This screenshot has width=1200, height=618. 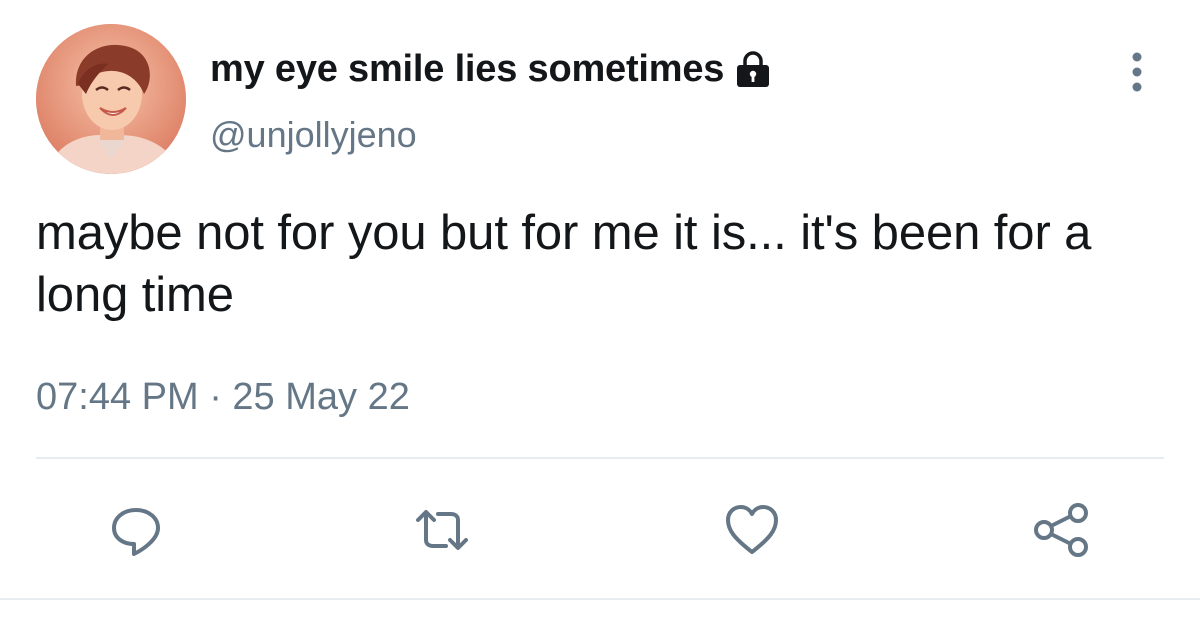 What do you see at coordinates (467, 69) in the screenshot?
I see `display-name: my eye smile lies sometimes` at bounding box center [467, 69].